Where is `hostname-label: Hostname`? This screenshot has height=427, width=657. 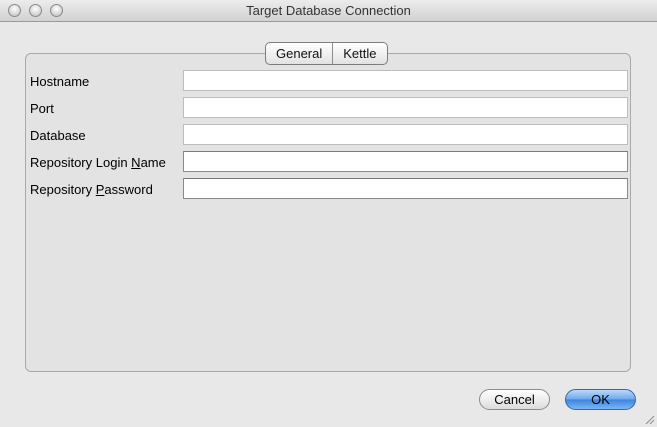 hostname-label: Hostname is located at coordinates (60, 81).